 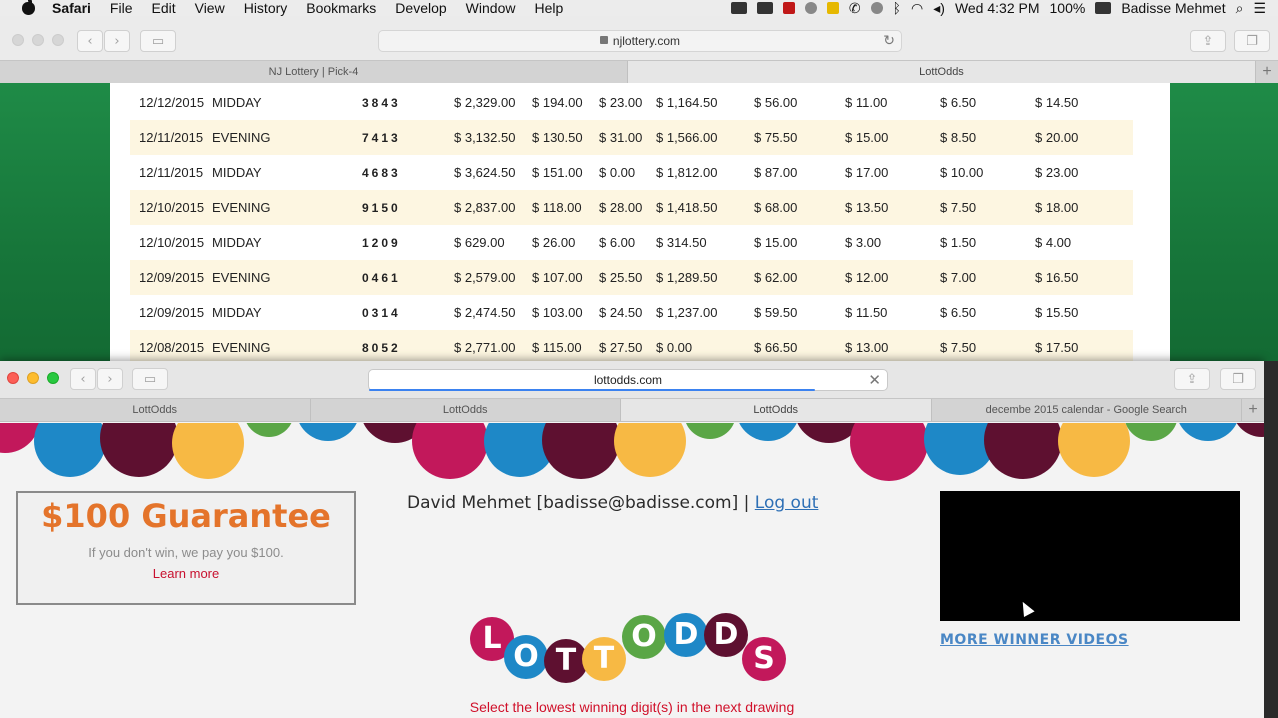 I want to click on cell-m2: $ 118.00, so click(x=557, y=207).